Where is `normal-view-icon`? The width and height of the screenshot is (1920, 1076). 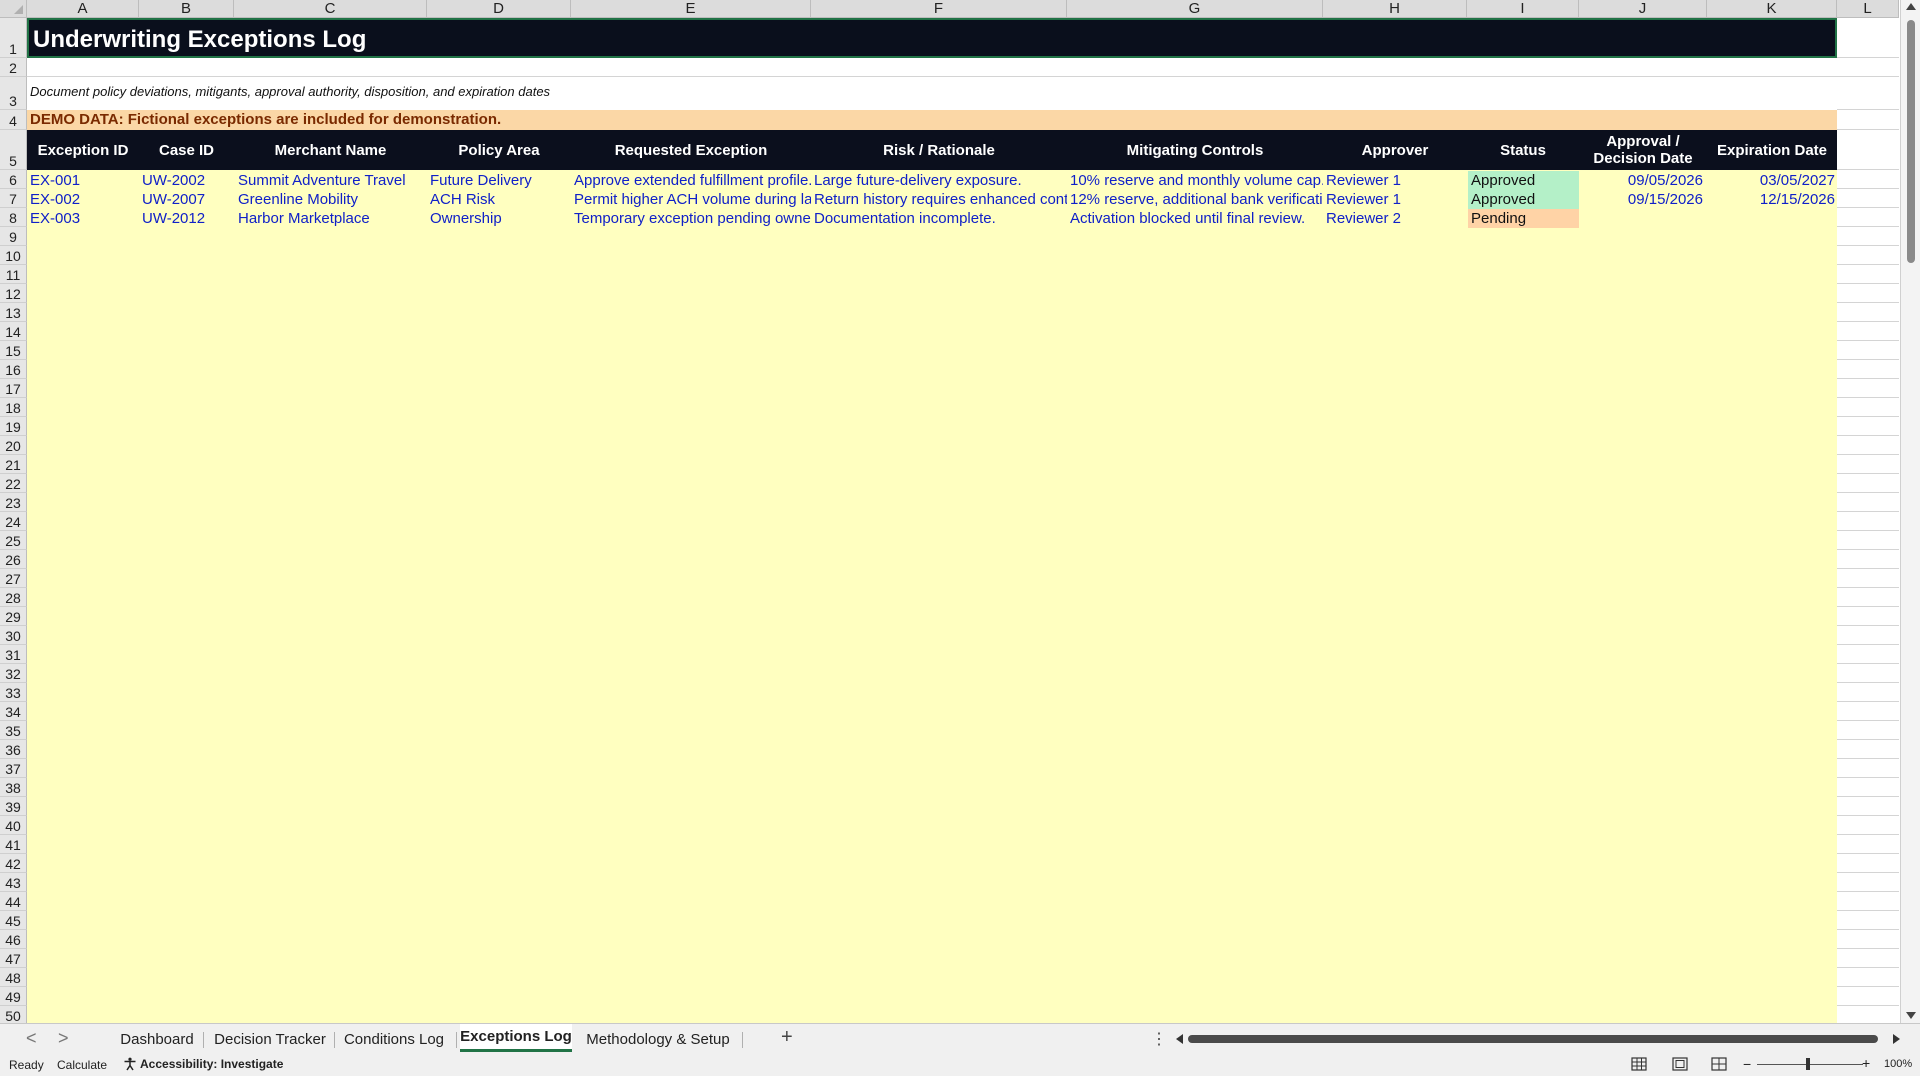 normal-view-icon is located at coordinates (1639, 1064).